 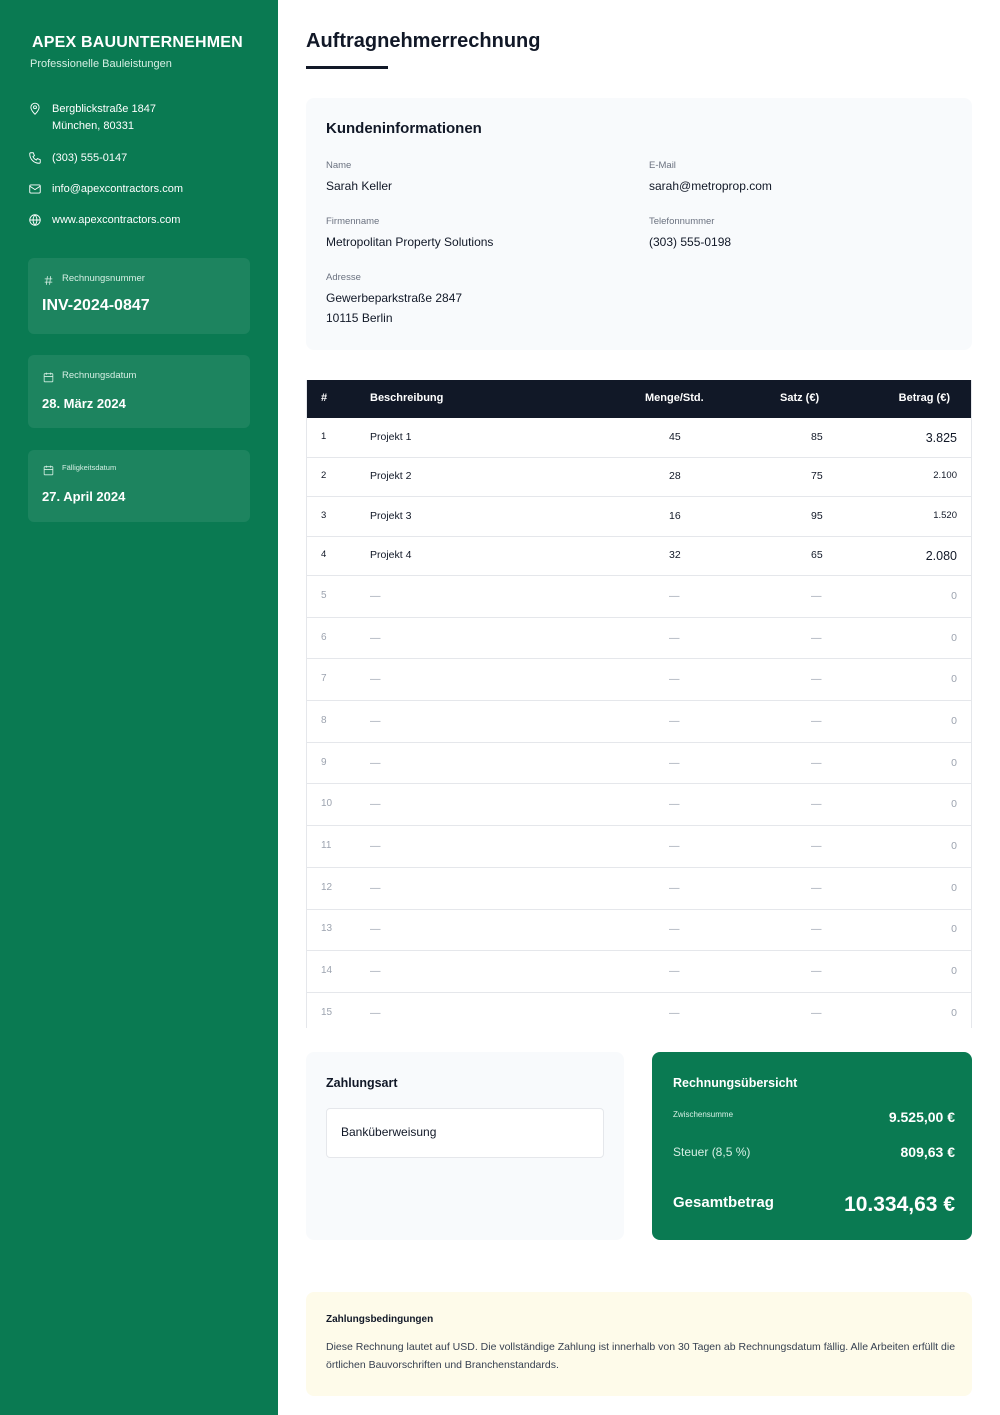 I want to click on invoice-date-label: Rechnungsdatum, so click(x=99, y=375).